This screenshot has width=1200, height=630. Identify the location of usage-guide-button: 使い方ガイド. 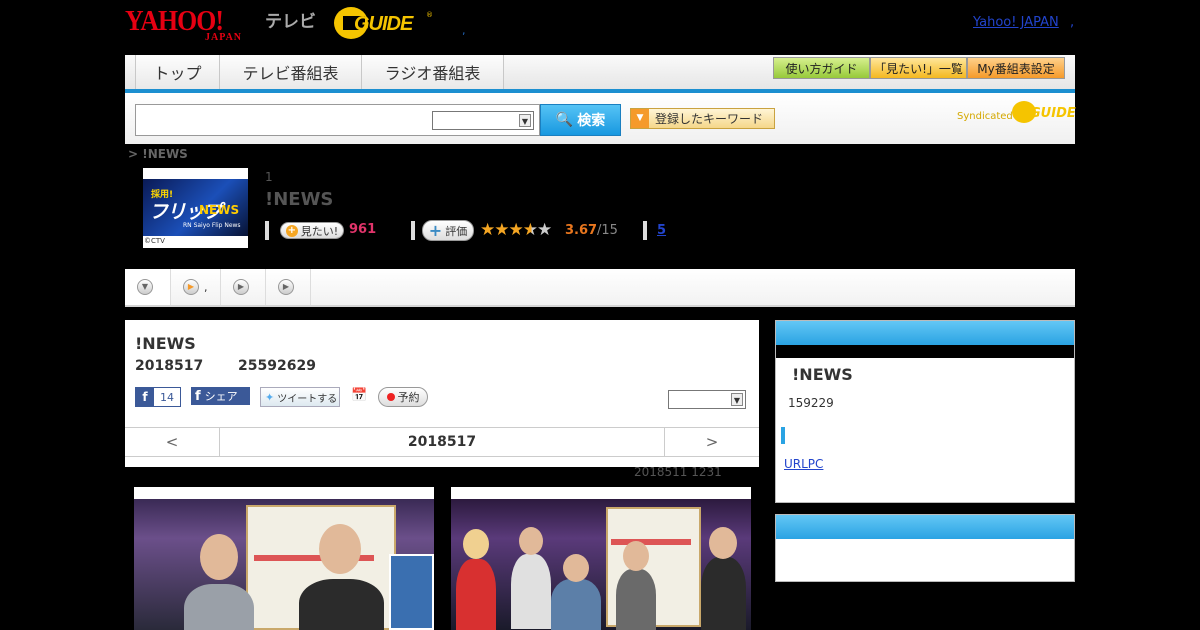
(821, 68).